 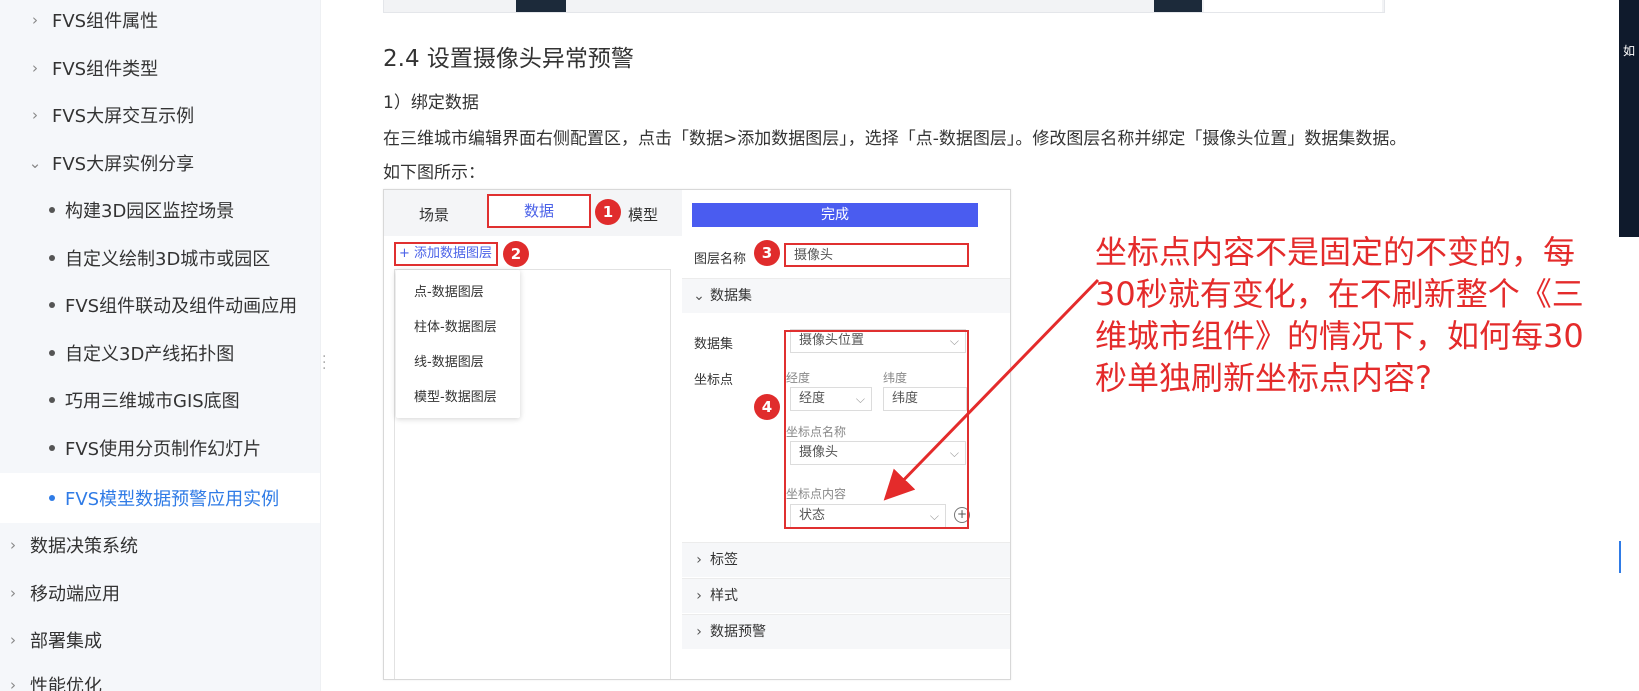 I want to click on sidebar-item-deployment: › 部署集成, so click(x=160, y=640).